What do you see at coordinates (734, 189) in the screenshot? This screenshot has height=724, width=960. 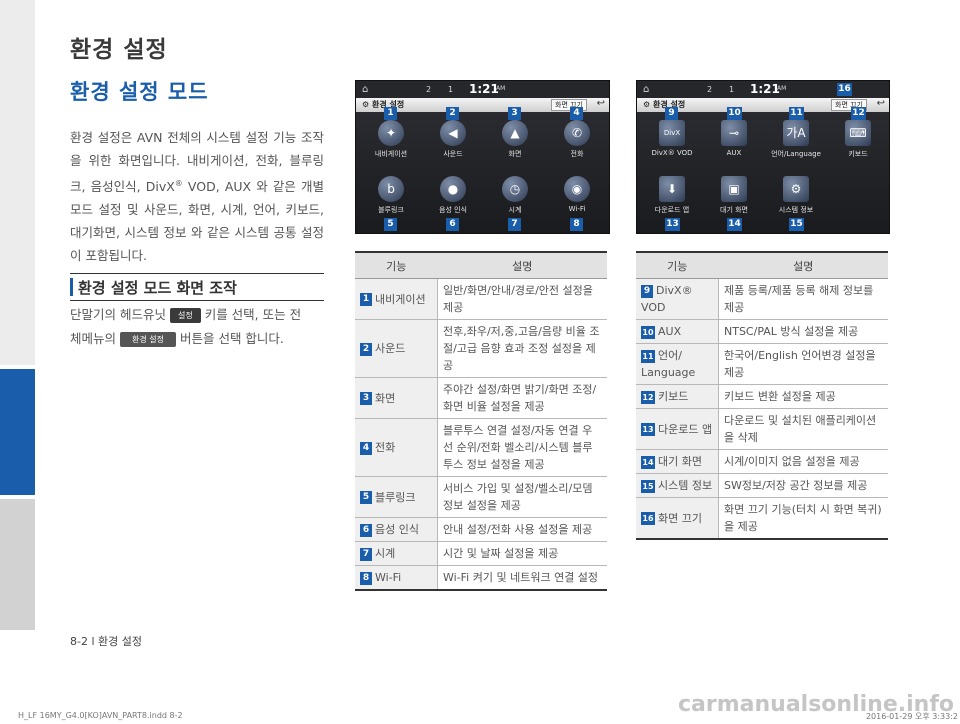 I see `standby-icon: ▣` at bounding box center [734, 189].